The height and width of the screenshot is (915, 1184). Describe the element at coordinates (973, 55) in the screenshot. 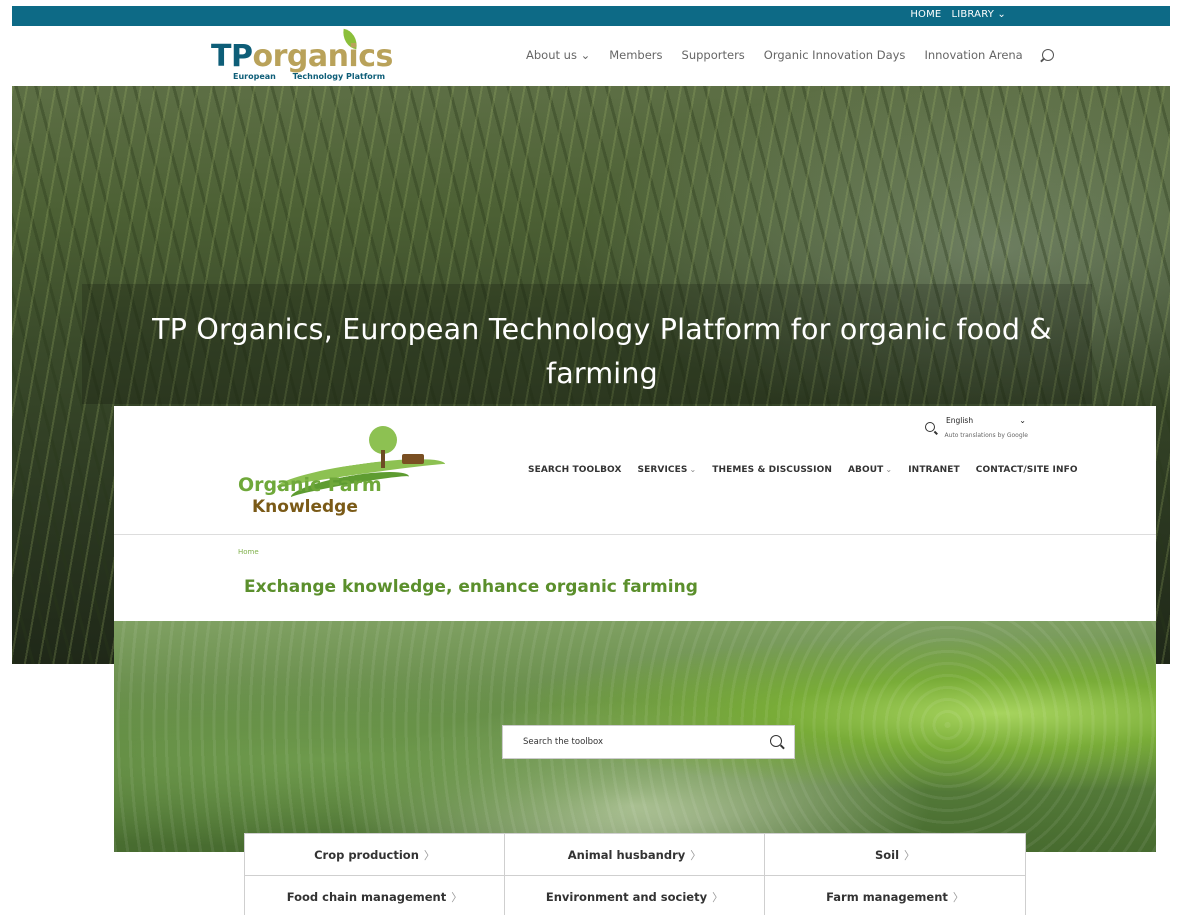

I see `tp-nav-innovation-arena: Innovation Arena` at that location.